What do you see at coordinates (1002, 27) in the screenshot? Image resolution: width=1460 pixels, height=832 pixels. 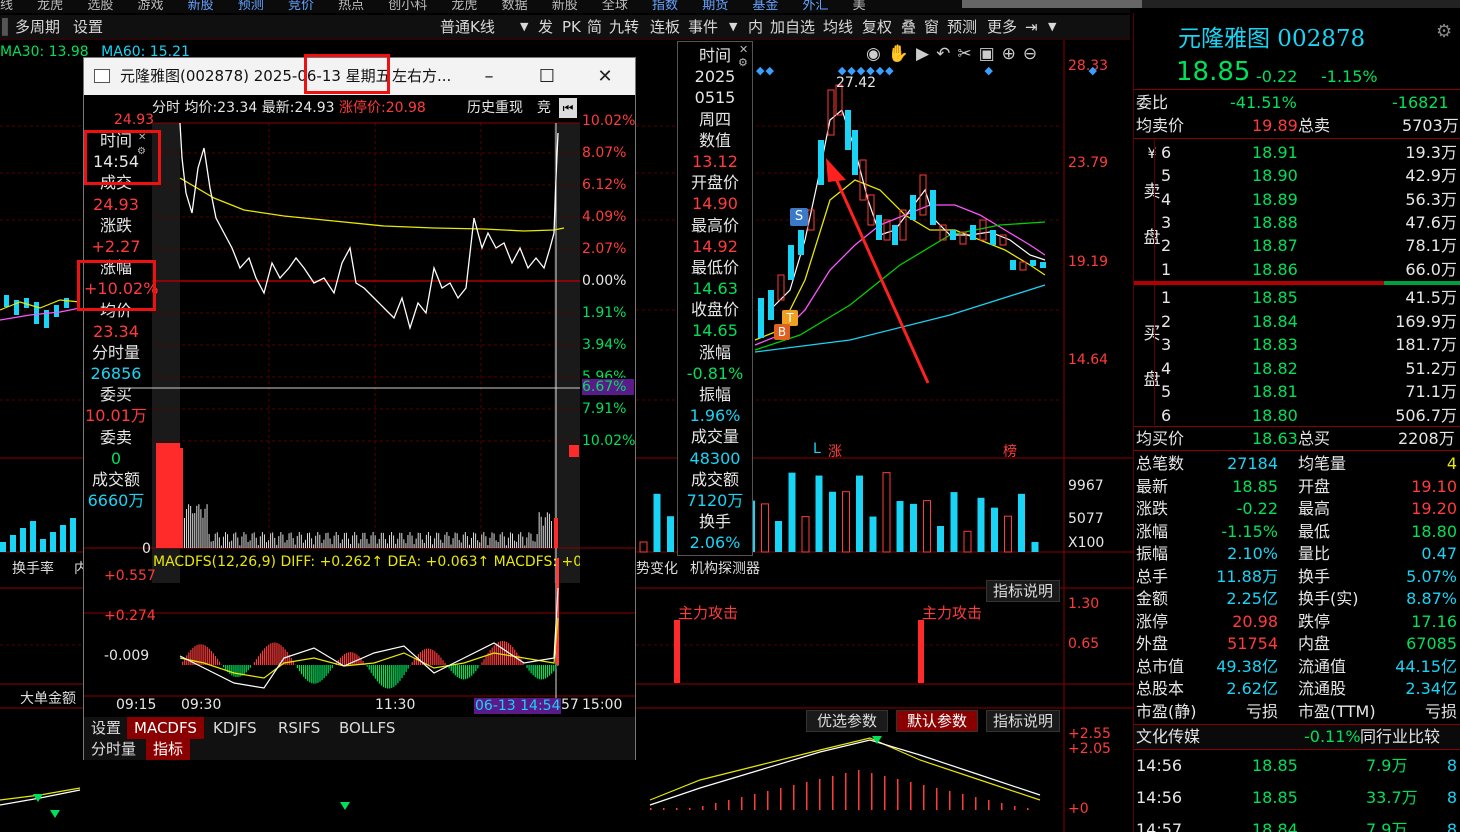 I see `more-button: 更多` at bounding box center [1002, 27].